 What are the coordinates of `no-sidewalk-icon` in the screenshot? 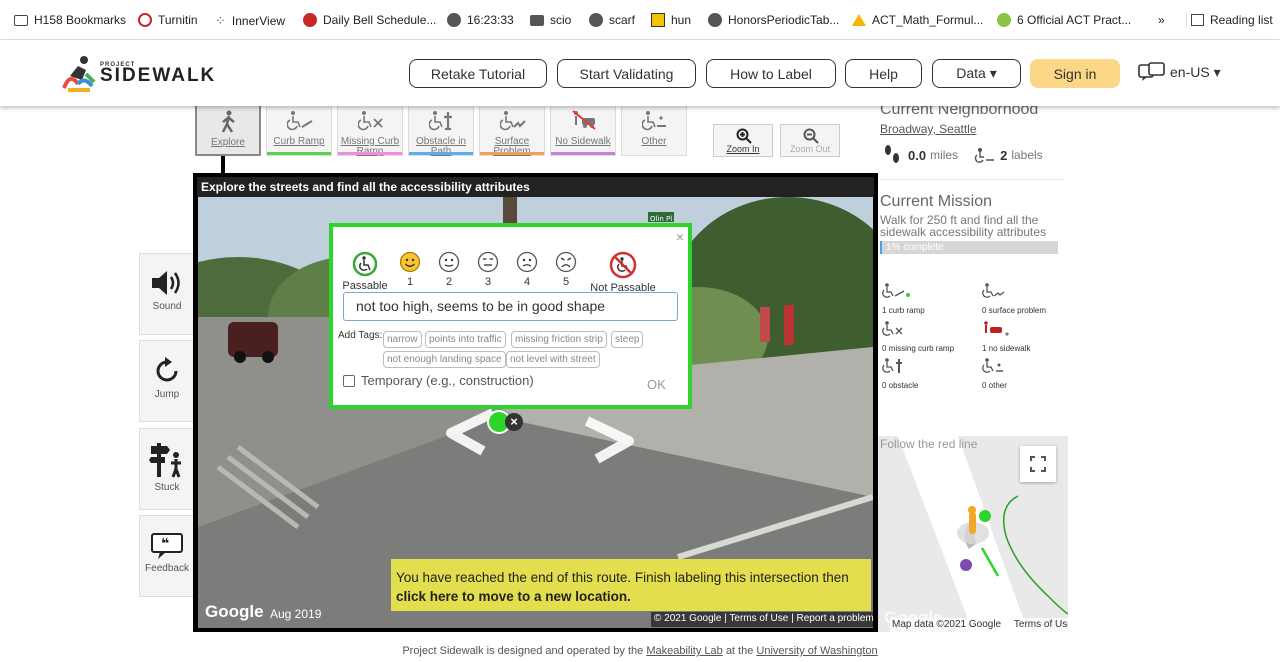 It's located at (584, 120).